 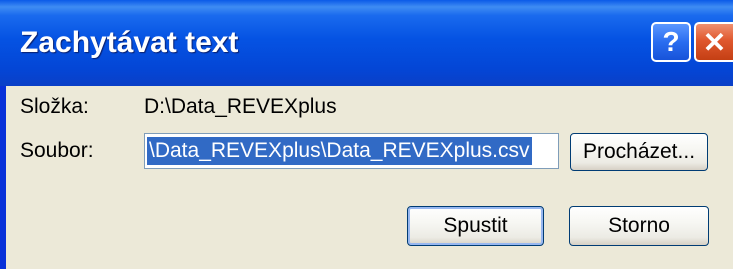 I want to click on file-input-selected-text: \Data_REVEXplus\Data_REVEXplus.csv, so click(x=339, y=151).